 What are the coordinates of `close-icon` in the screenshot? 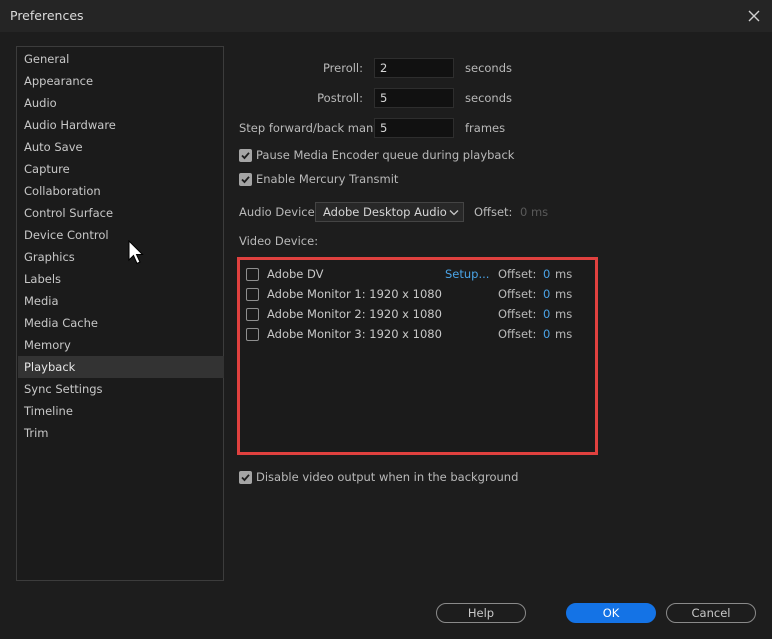 It's located at (754, 16).